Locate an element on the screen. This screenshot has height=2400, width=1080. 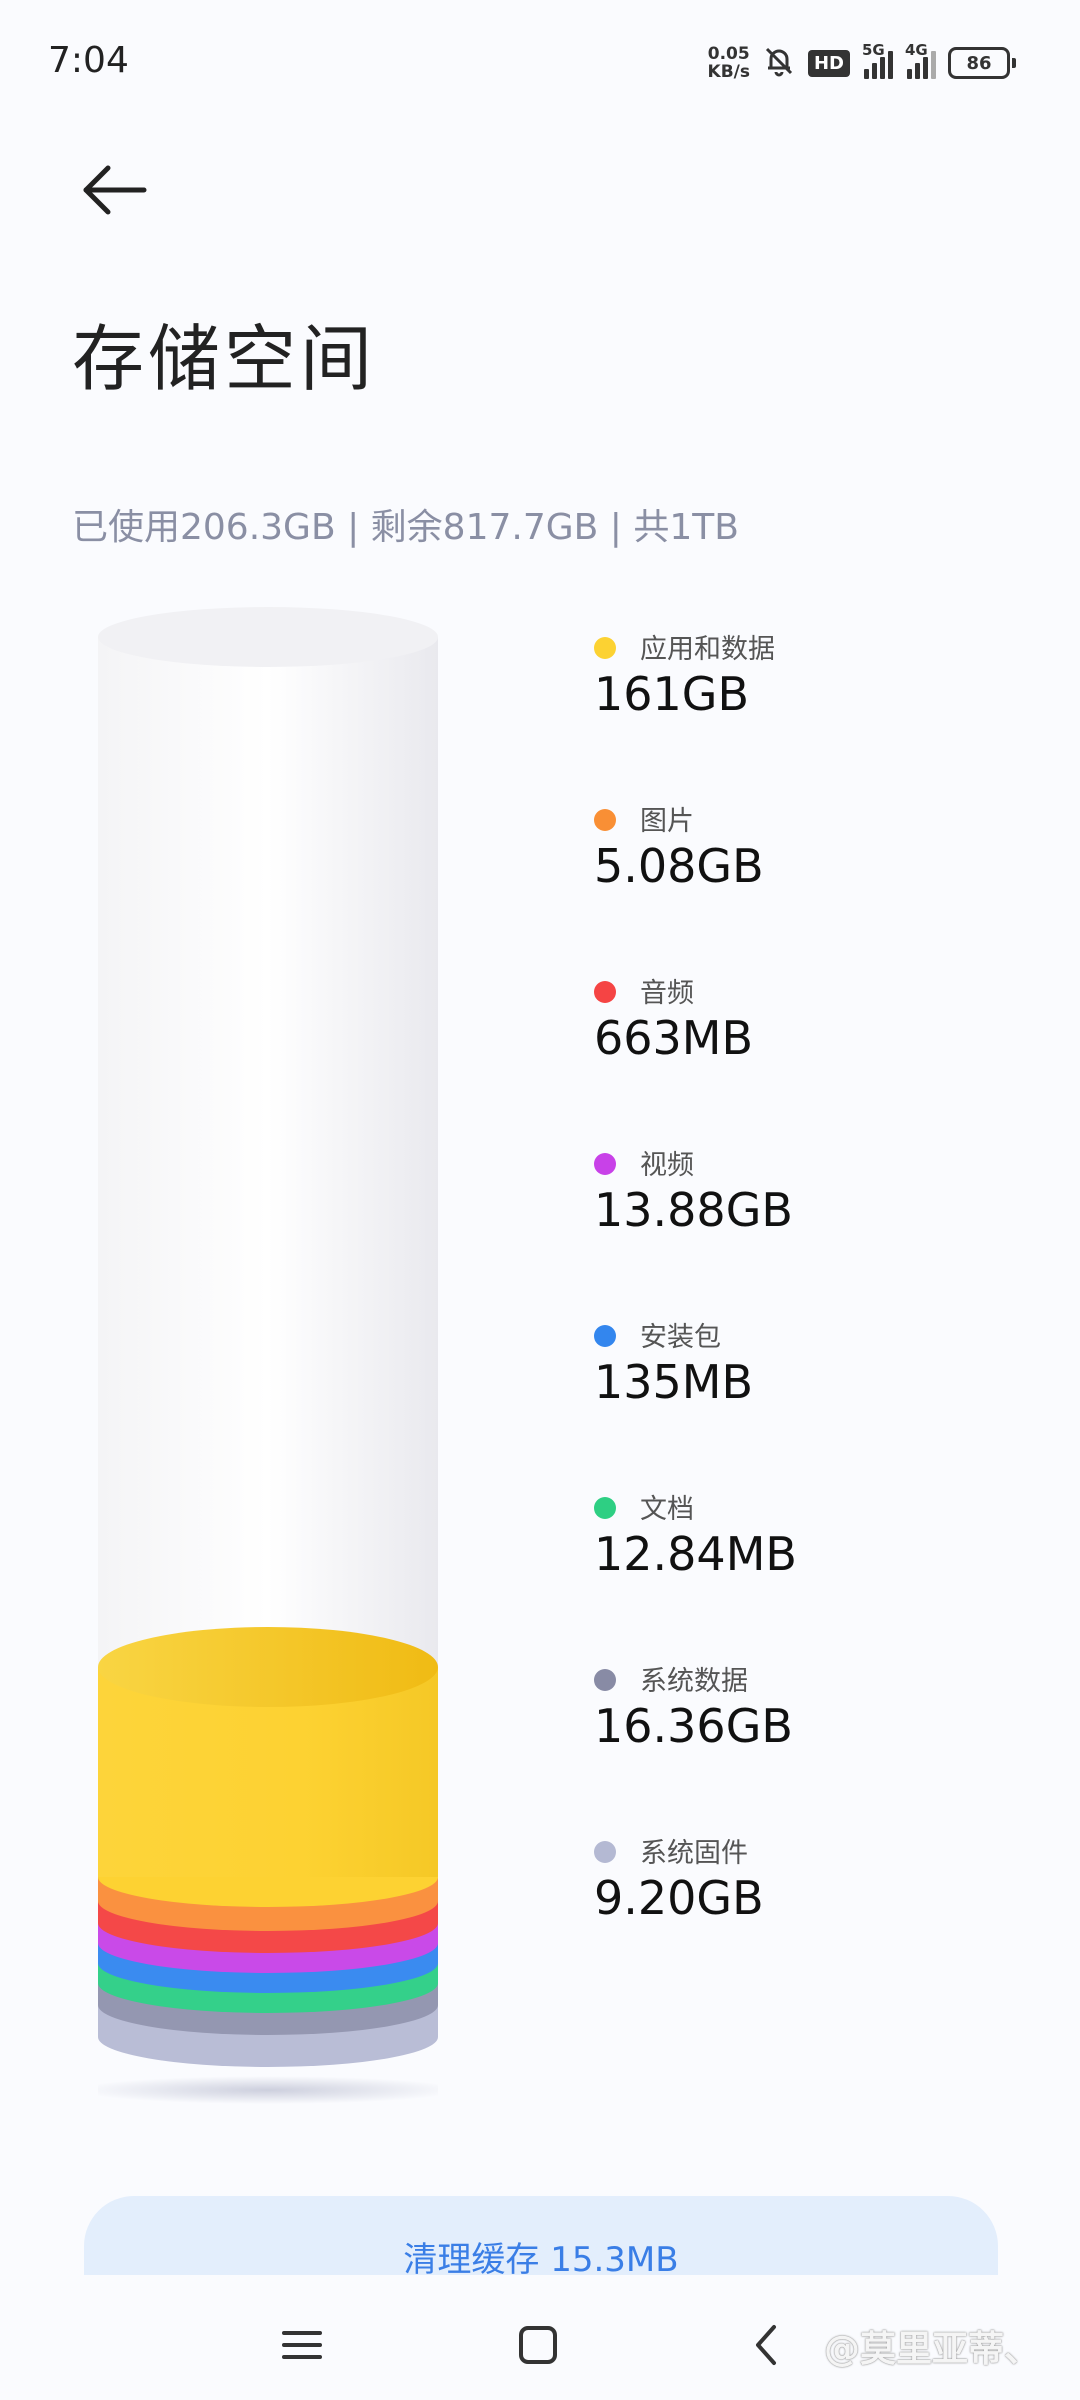
signal-5g-label: 5G is located at coordinates (873, 50).